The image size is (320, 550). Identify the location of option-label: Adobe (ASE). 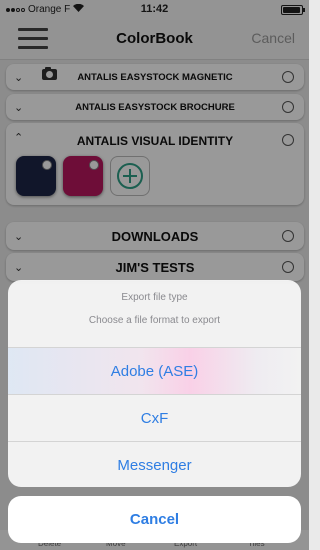
(154, 371).